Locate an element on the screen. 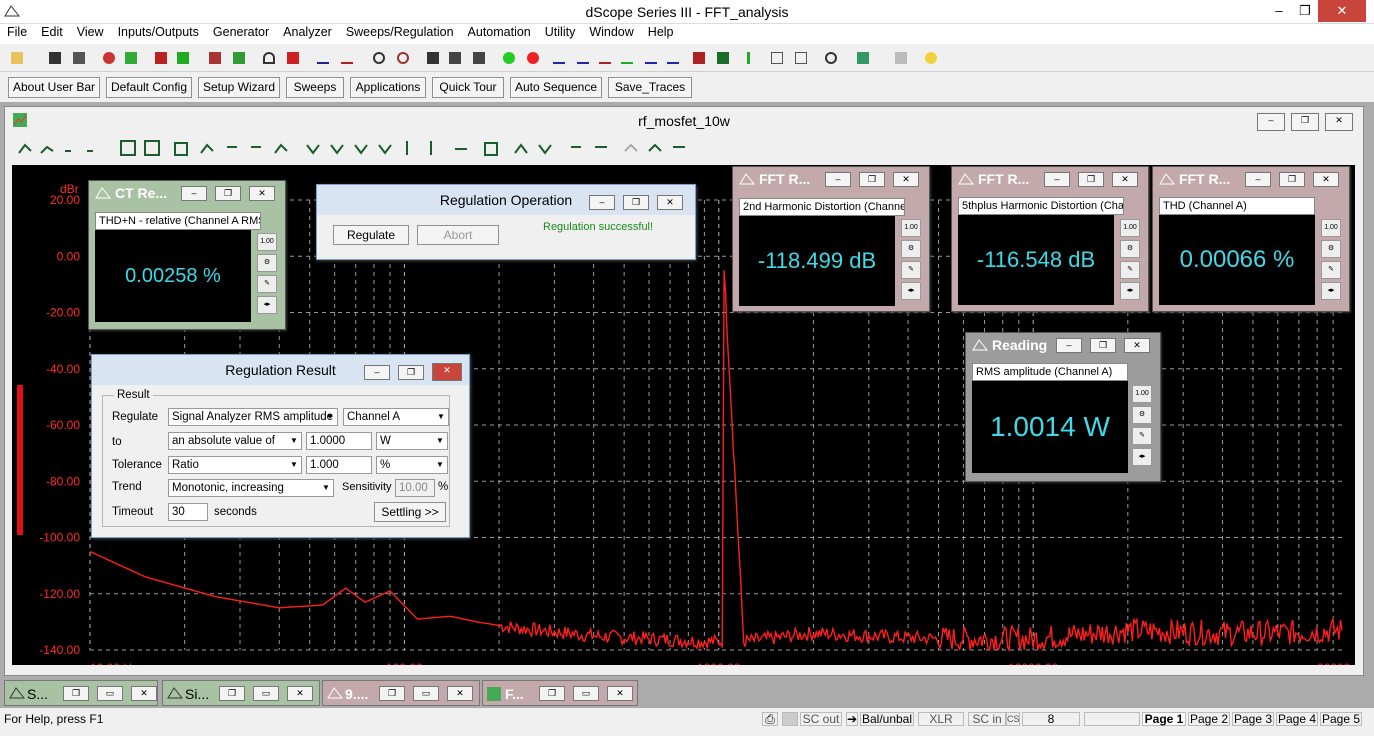 This screenshot has height=736, width=1374. reading-min-button: – is located at coordinates (1069, 345).